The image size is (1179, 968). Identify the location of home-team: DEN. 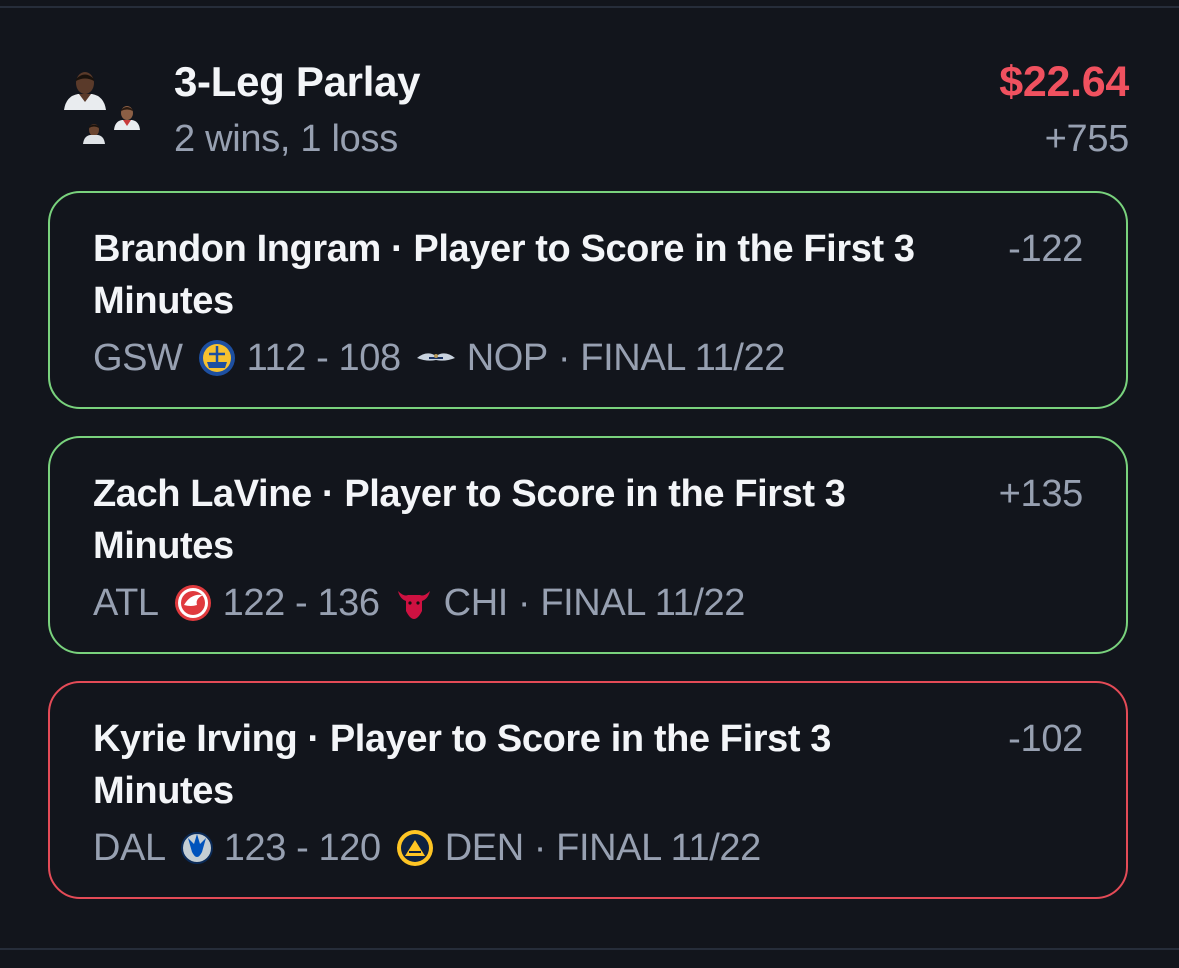
(484, 848).